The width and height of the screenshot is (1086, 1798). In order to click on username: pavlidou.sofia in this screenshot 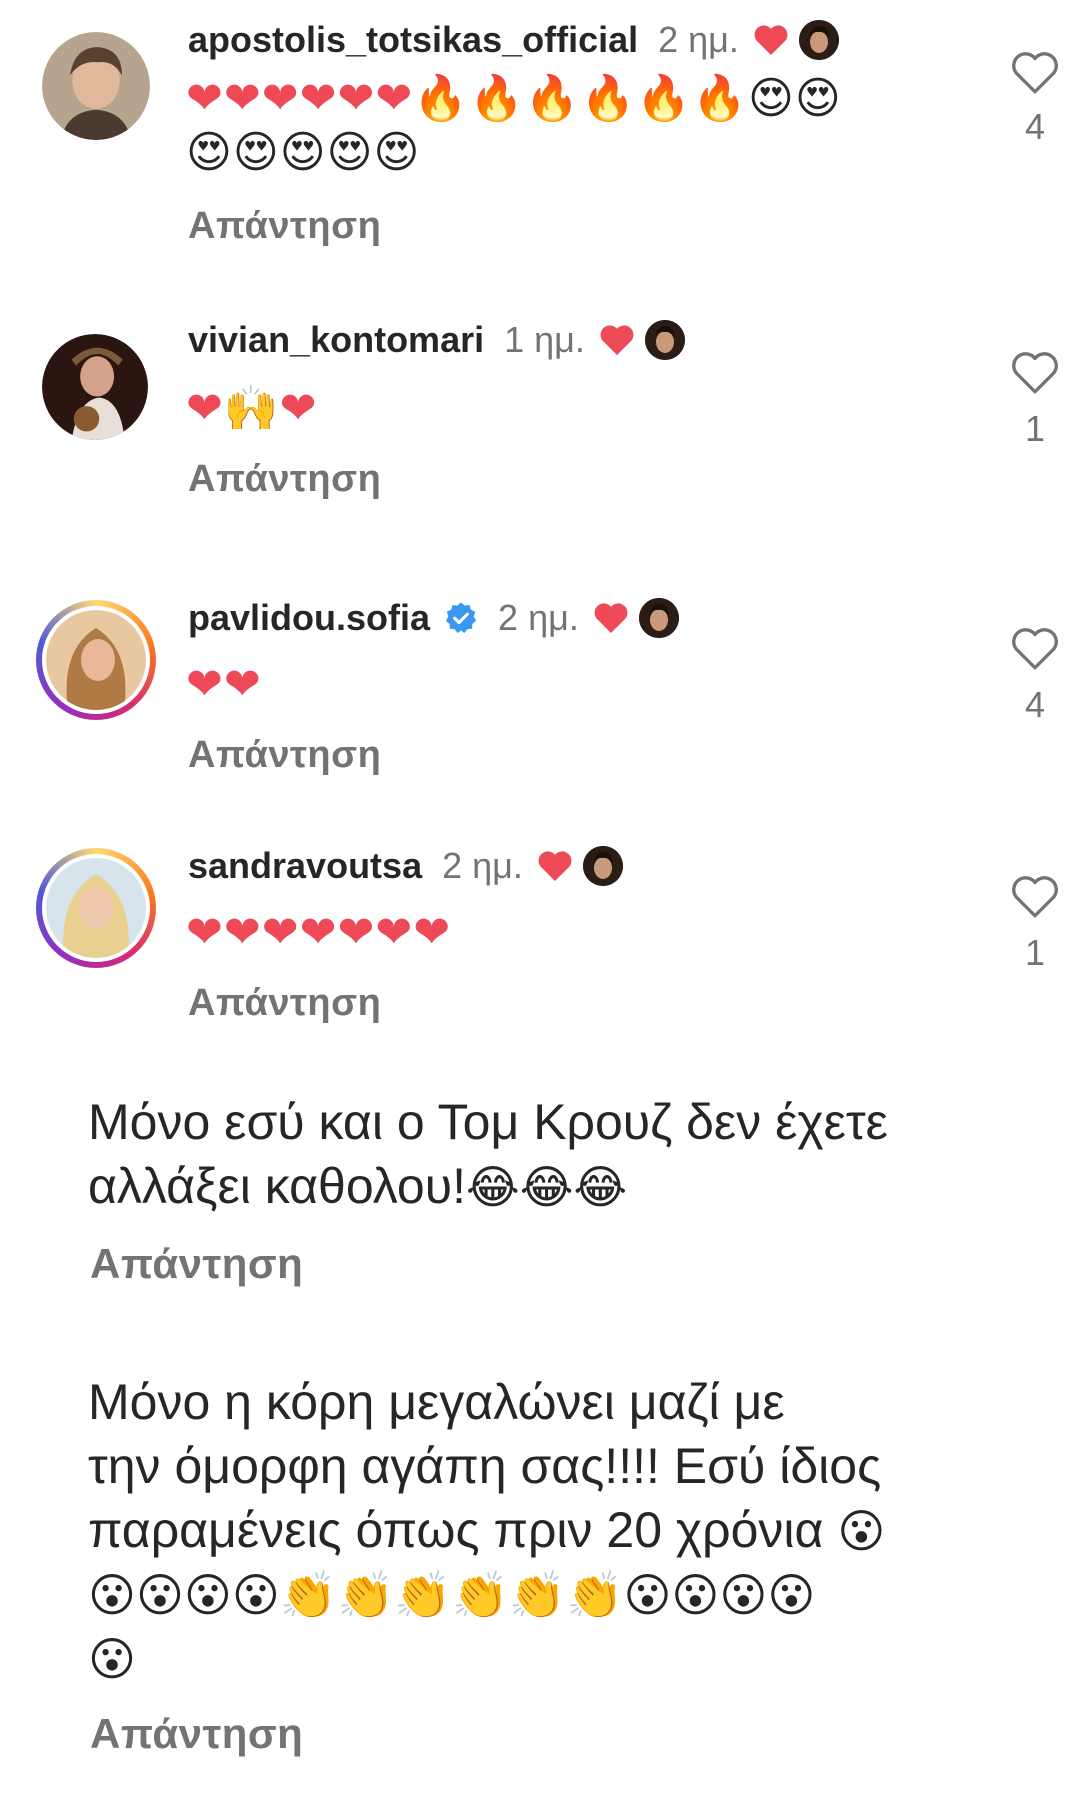, I will do `click(309, 618)`.